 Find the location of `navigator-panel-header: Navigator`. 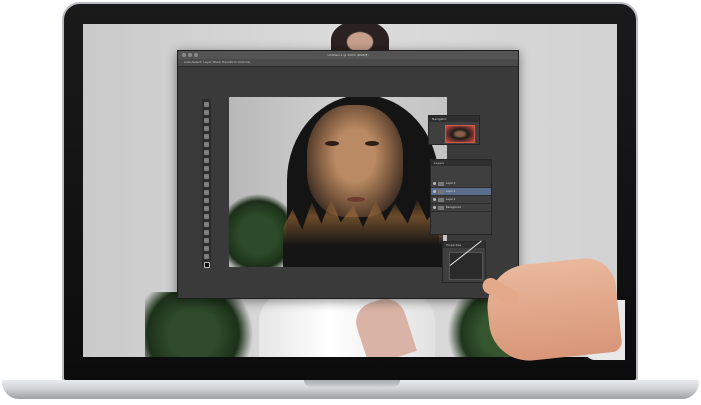

navigator-panel-header: Navigator is located at coordinates (454, 119).